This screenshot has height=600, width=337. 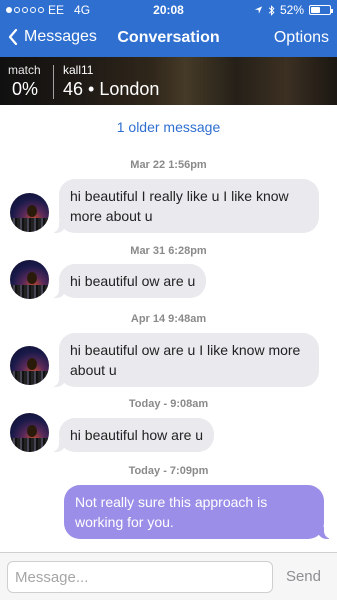 I want to click on back-label: Messages, so click(x=60, y=36).